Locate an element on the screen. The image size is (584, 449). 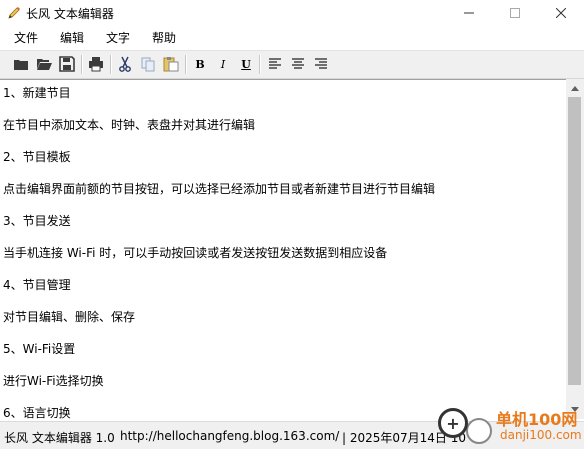
open-button is located at coordinates (44, 64).